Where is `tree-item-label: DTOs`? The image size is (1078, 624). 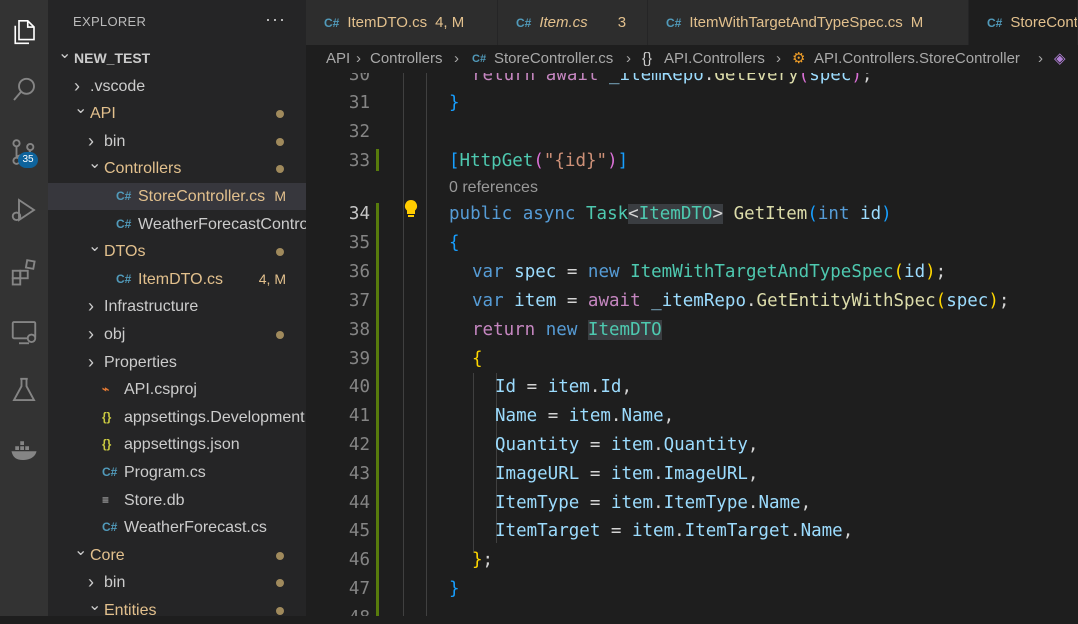 tree-item-label: DTOs is located at coordinates (125, 252).